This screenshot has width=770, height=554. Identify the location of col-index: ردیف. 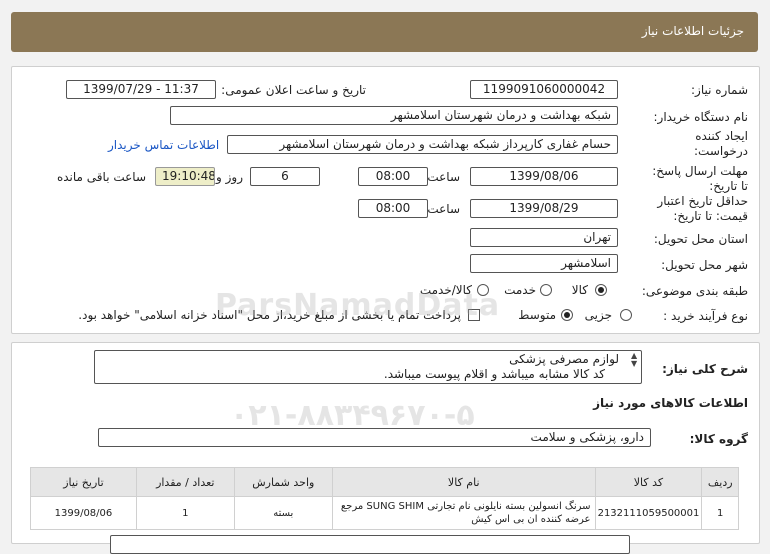
(720, 482).